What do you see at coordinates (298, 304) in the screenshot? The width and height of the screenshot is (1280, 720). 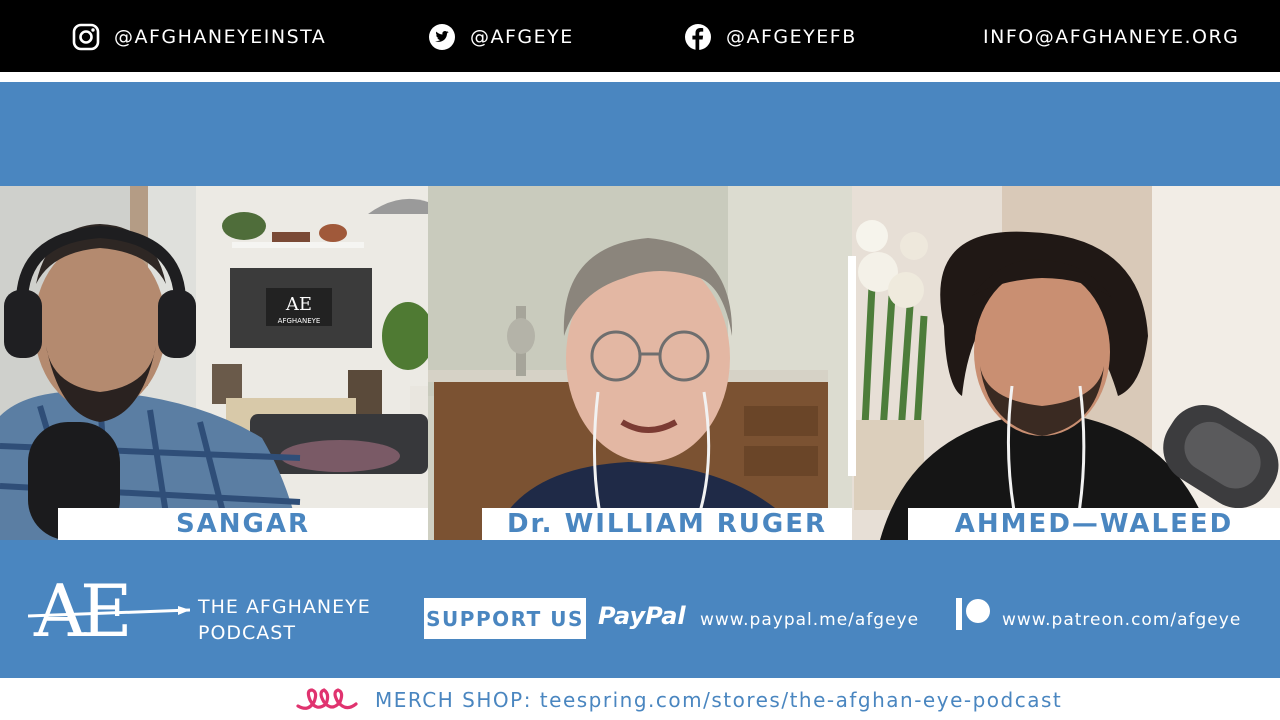 I see `tv-logo: AE` at bounding box center [298, 304].